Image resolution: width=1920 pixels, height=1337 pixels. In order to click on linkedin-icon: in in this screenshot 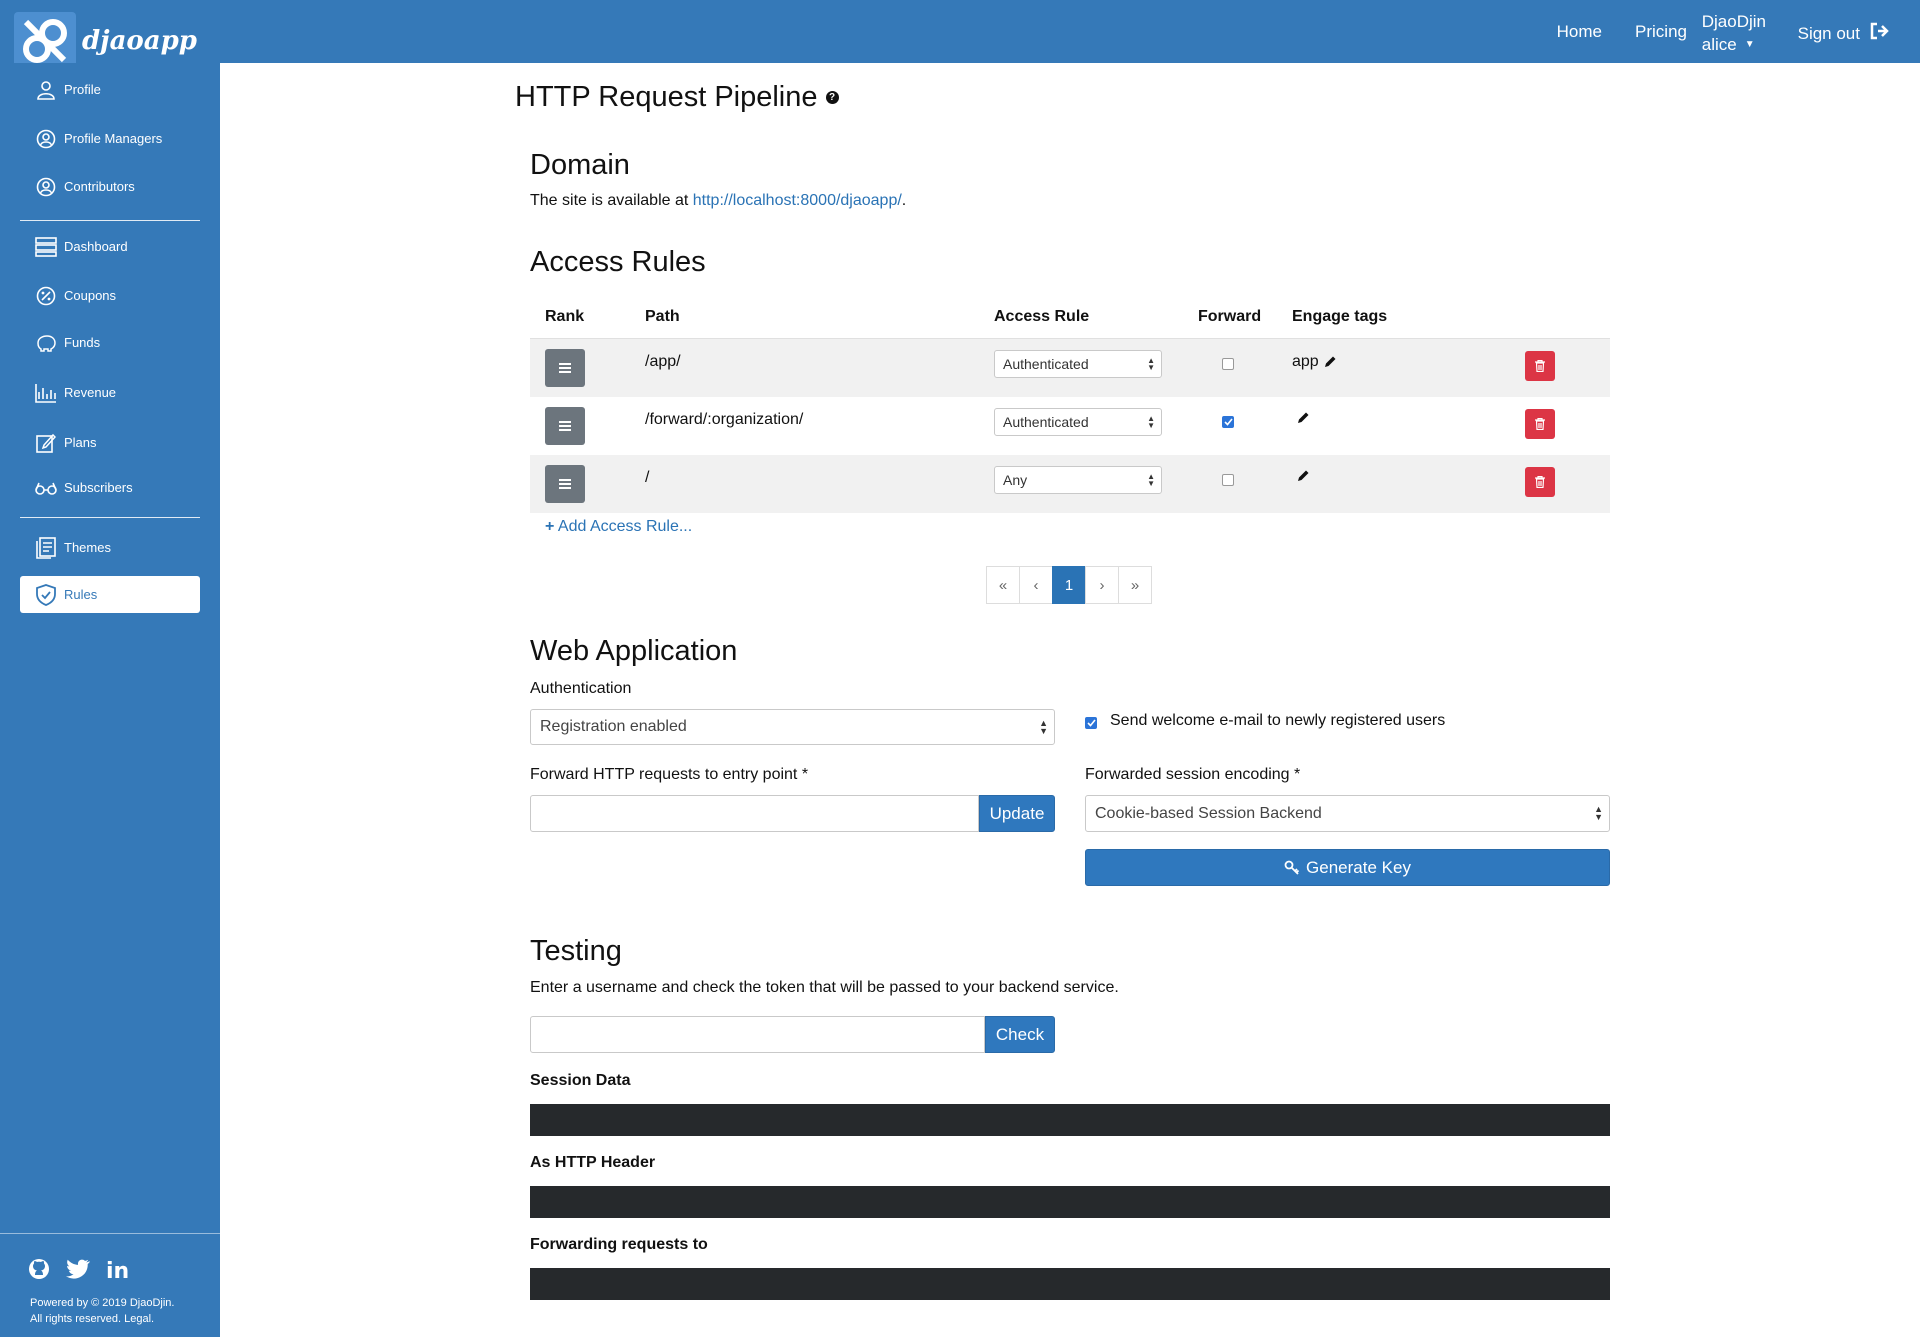, I will do `click(117, 1271)`.